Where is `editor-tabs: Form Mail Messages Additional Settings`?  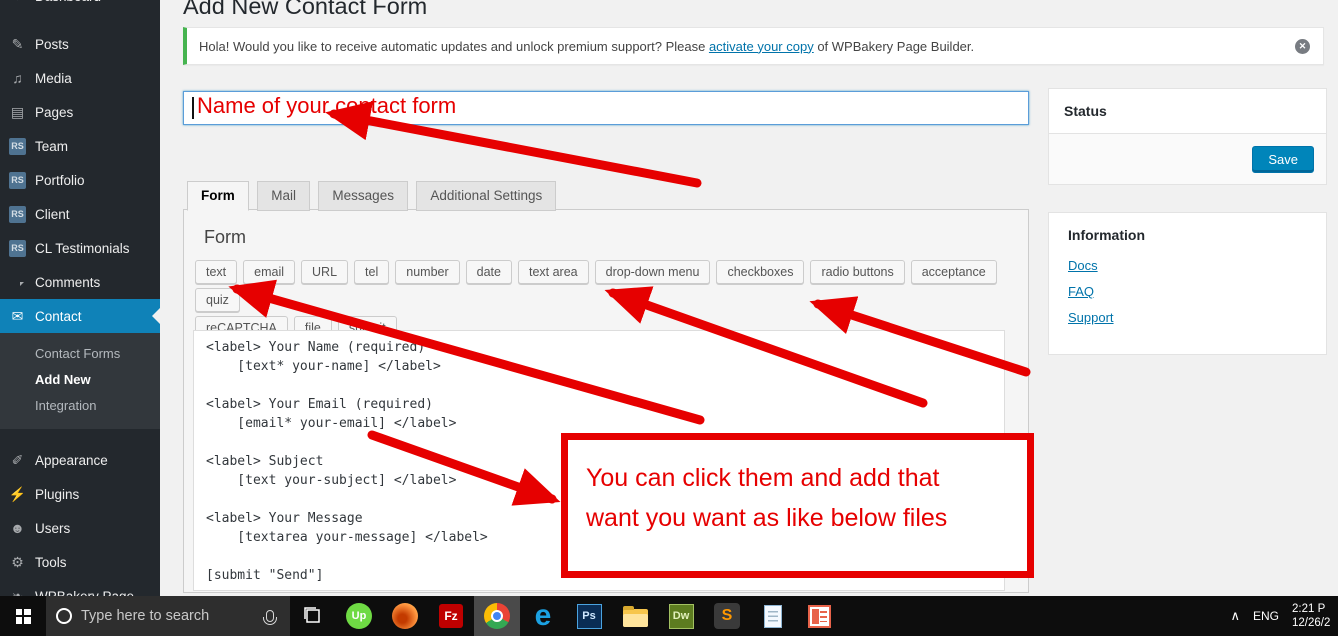 editor-tabs: Form Mail Messages Additional Settings is located at coordinates (373, 196).